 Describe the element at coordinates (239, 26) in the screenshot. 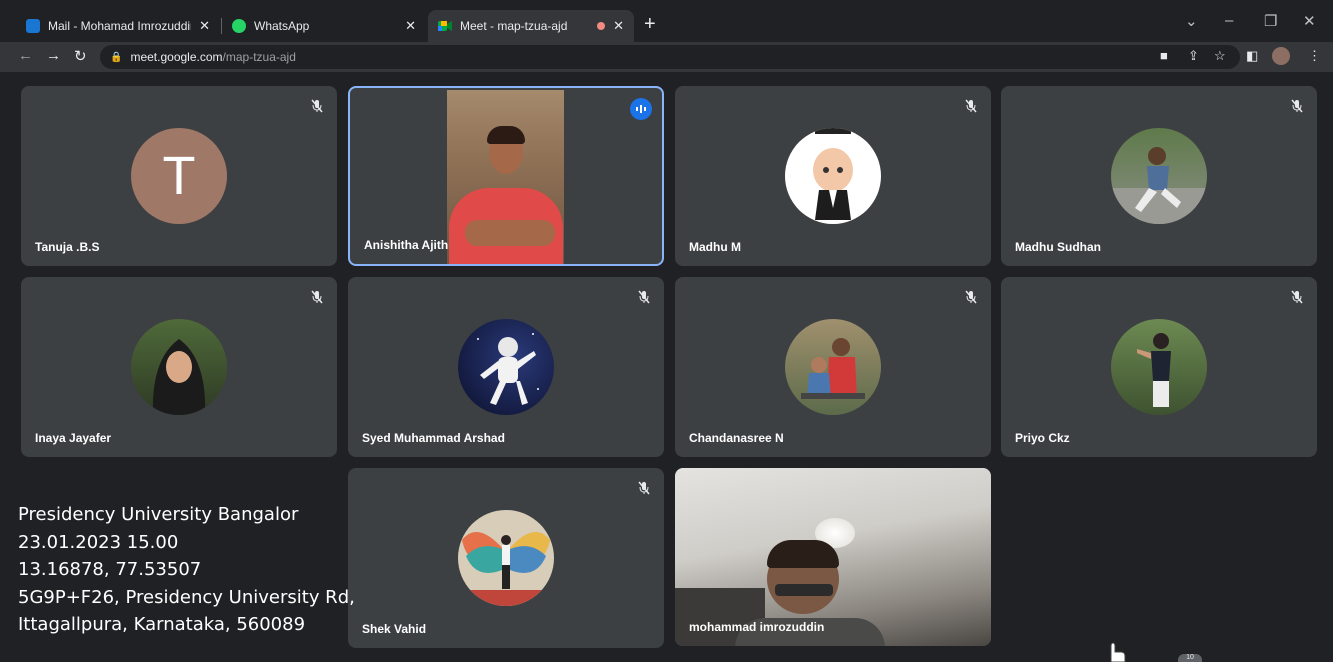

I see `whatsapp-icon` at that location.